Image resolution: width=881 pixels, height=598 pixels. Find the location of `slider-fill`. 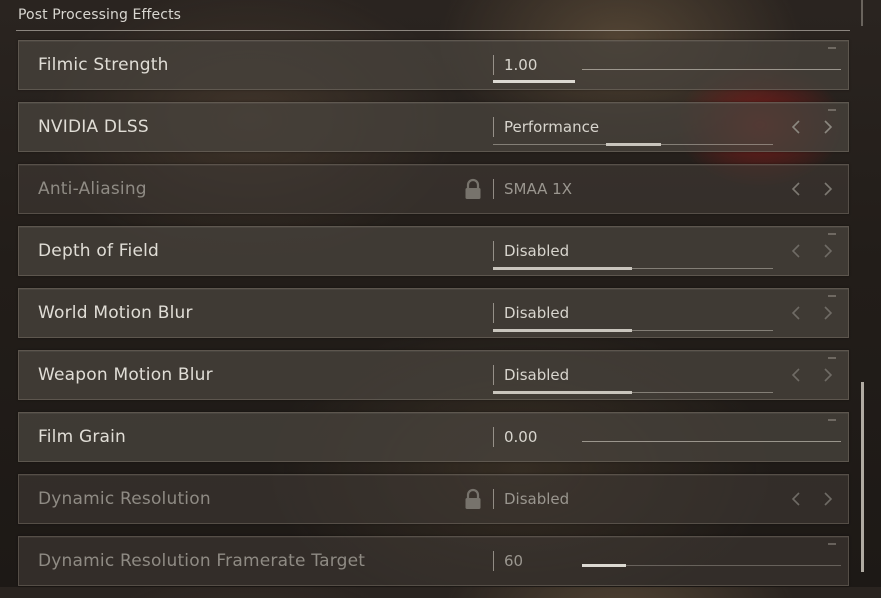

slider-fill is located at coordinates (604, 565).